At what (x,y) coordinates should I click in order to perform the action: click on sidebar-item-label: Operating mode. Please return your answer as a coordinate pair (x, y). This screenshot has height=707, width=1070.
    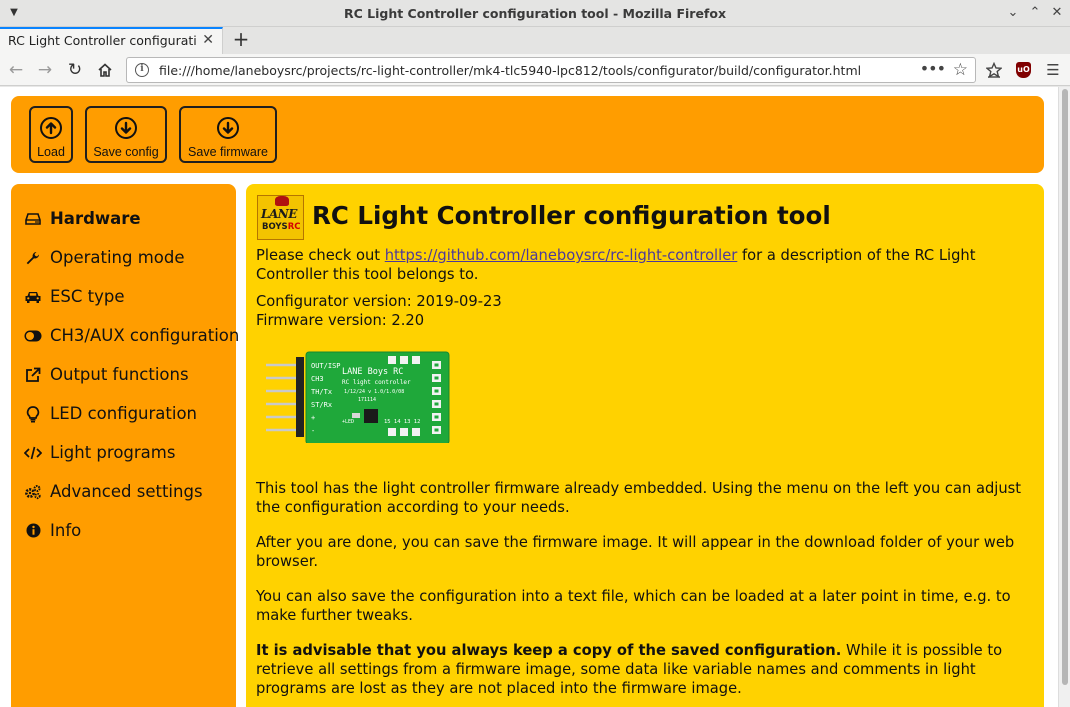
    Looking at the image, I should click on (117, 257).